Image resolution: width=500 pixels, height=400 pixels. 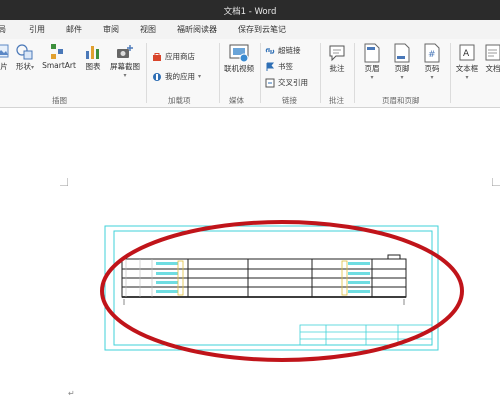 What do you see at coordinates (57, 51) in the screenshot?
I see `smartart-icon` at bounding box center [57, 51].